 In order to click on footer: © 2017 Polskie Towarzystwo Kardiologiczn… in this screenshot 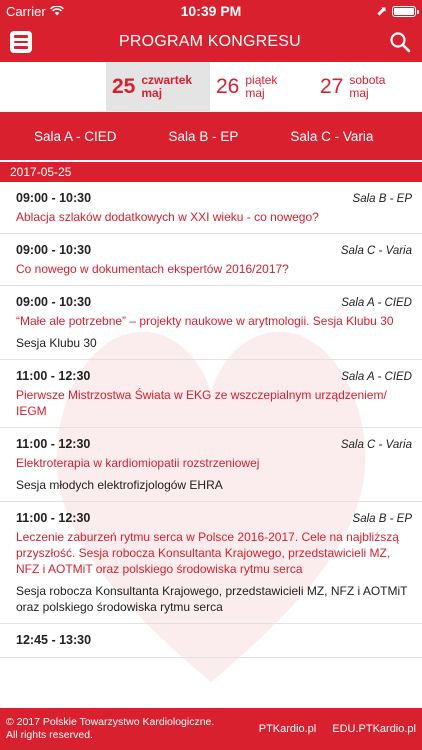, I will do `click(211, 729)`.